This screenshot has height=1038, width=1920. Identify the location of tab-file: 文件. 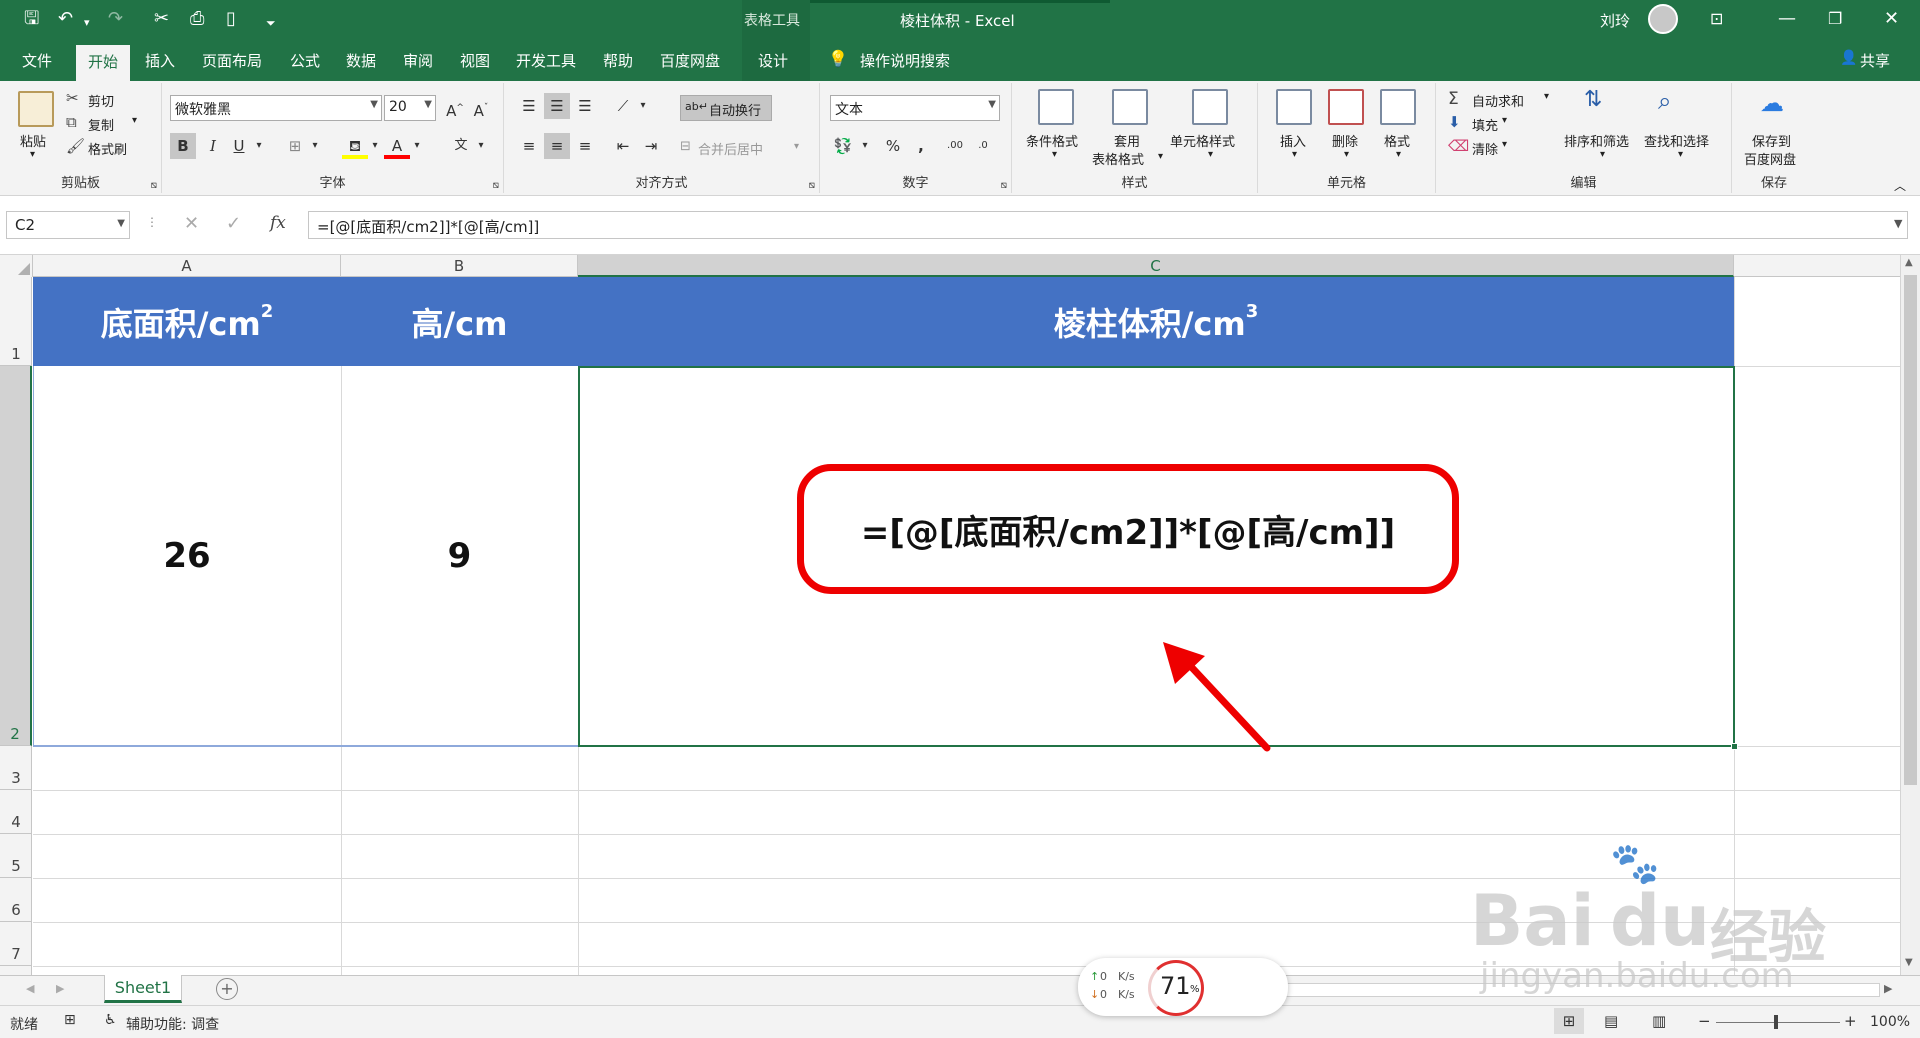
(37, 60).